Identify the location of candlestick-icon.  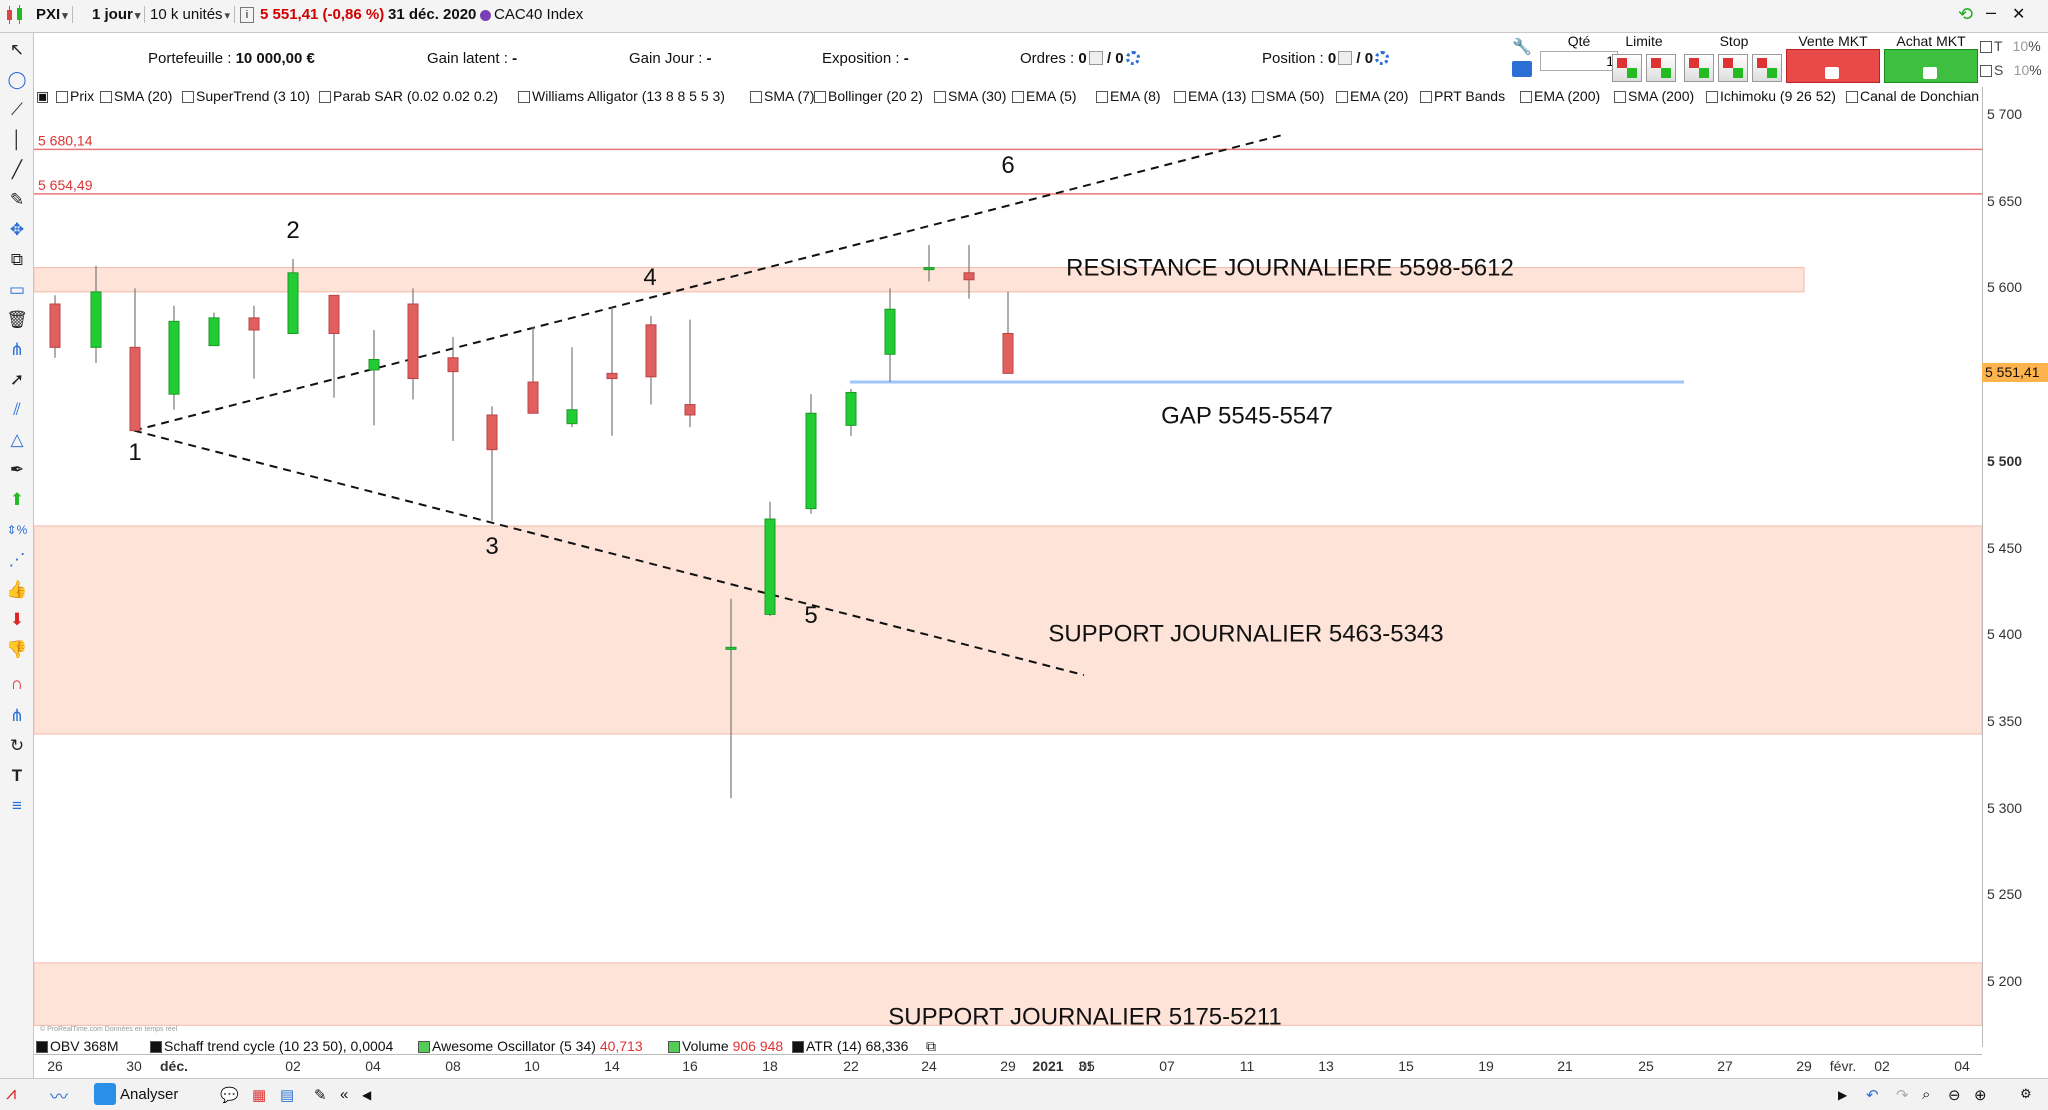
(15, 17).